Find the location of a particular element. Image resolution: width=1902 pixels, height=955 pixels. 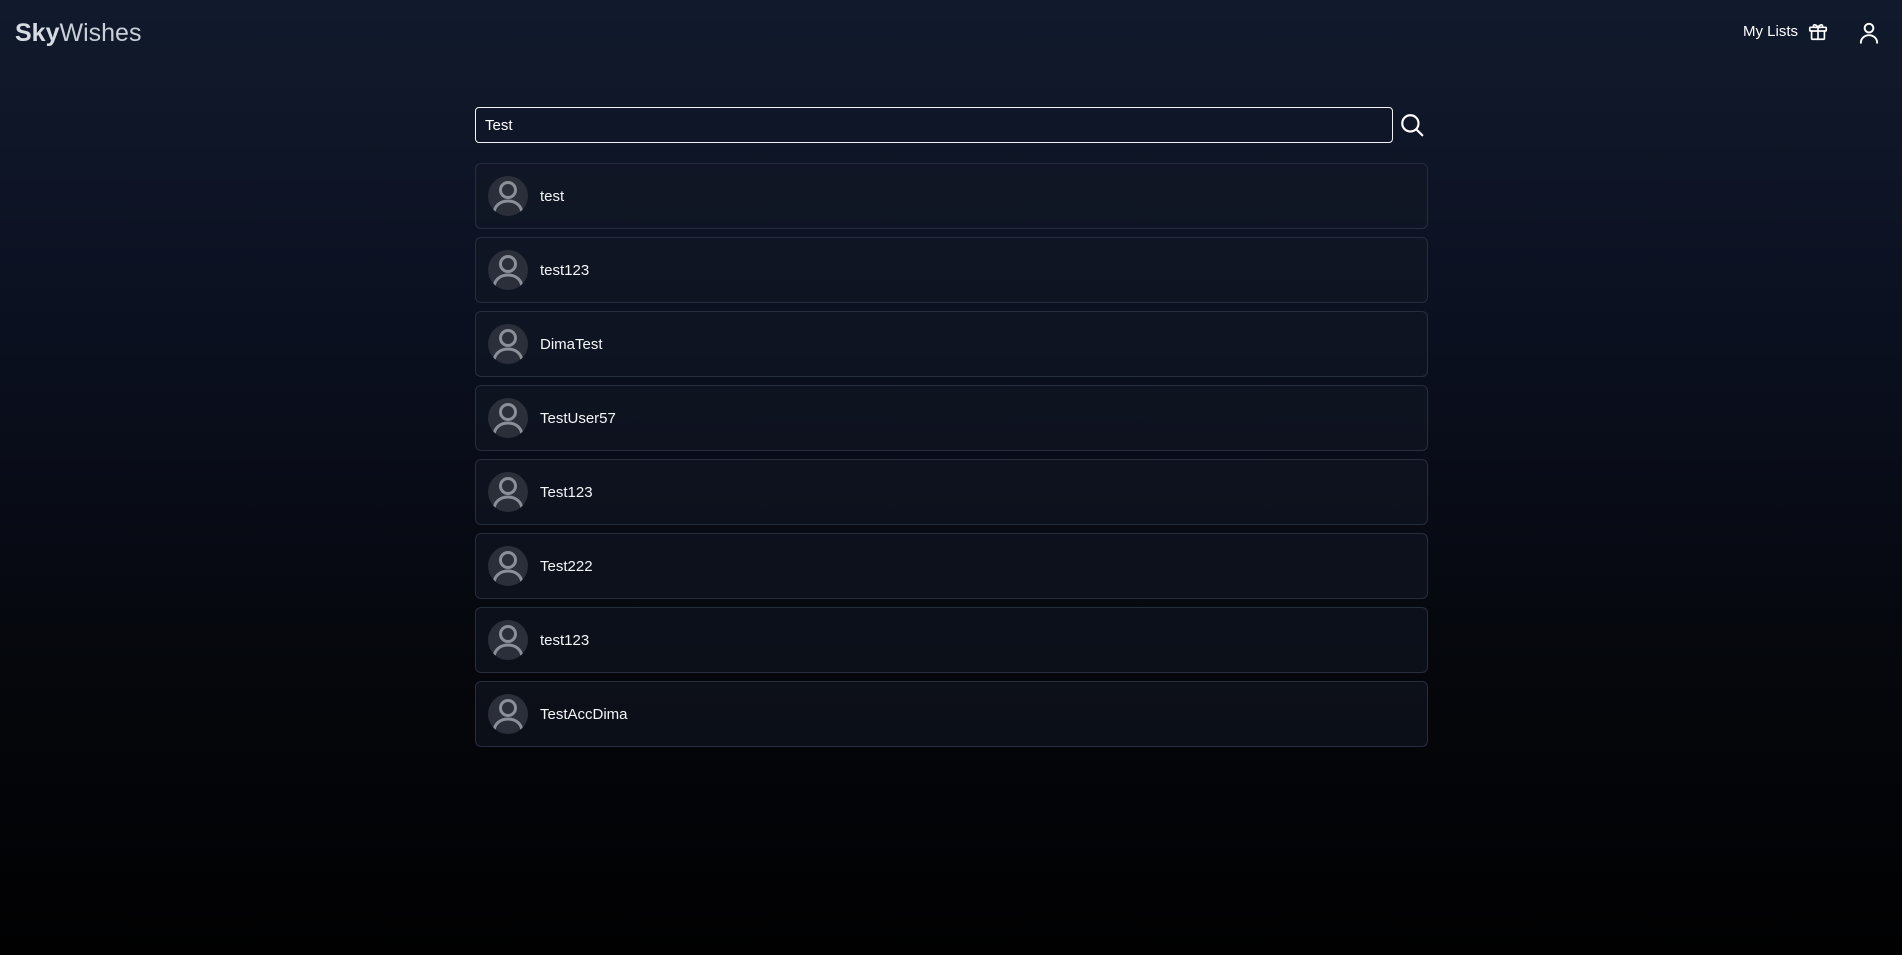

user-name: test is located at coordinates (552, 196).